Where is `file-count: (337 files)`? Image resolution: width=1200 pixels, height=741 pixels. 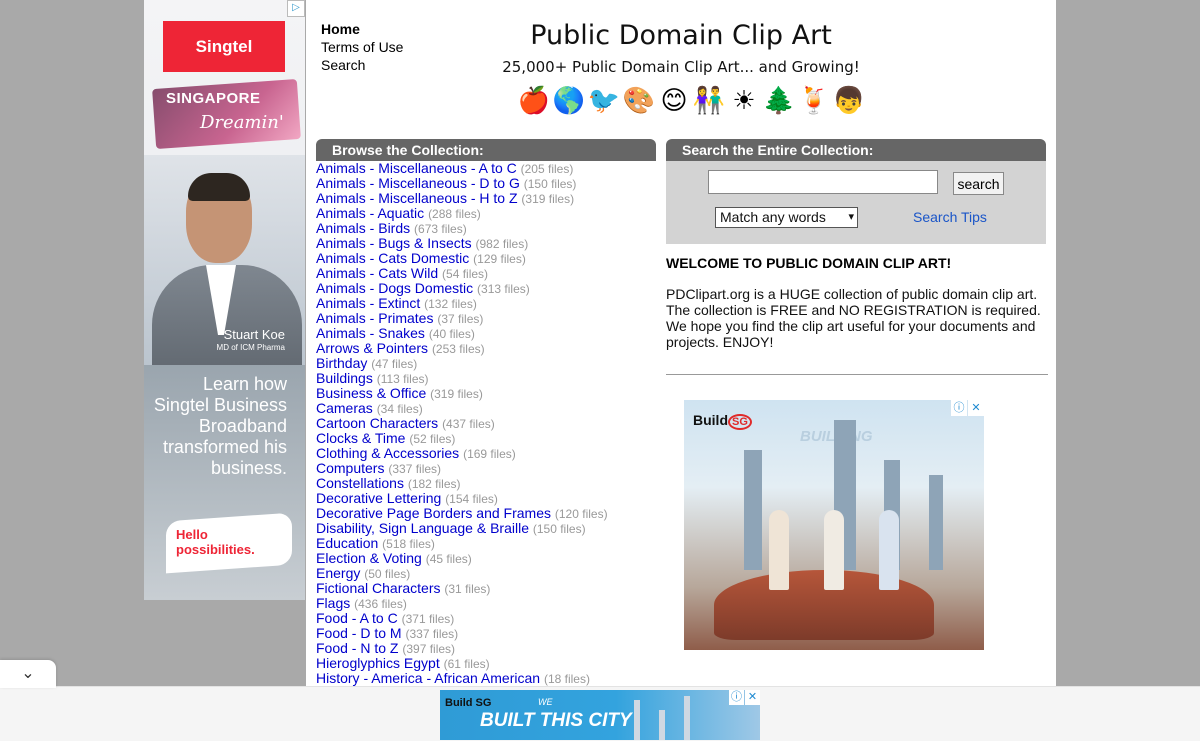 file-count: (337 files) is located at coordinates (432, 634).